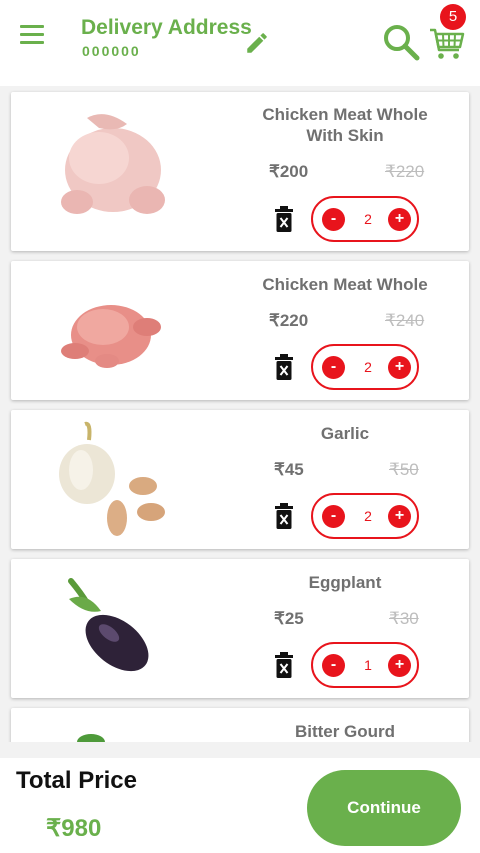 The image size is (480, 853). Describe the element at coordinates (112, 478) in the screenshot. I see `garlic-image` at that location.